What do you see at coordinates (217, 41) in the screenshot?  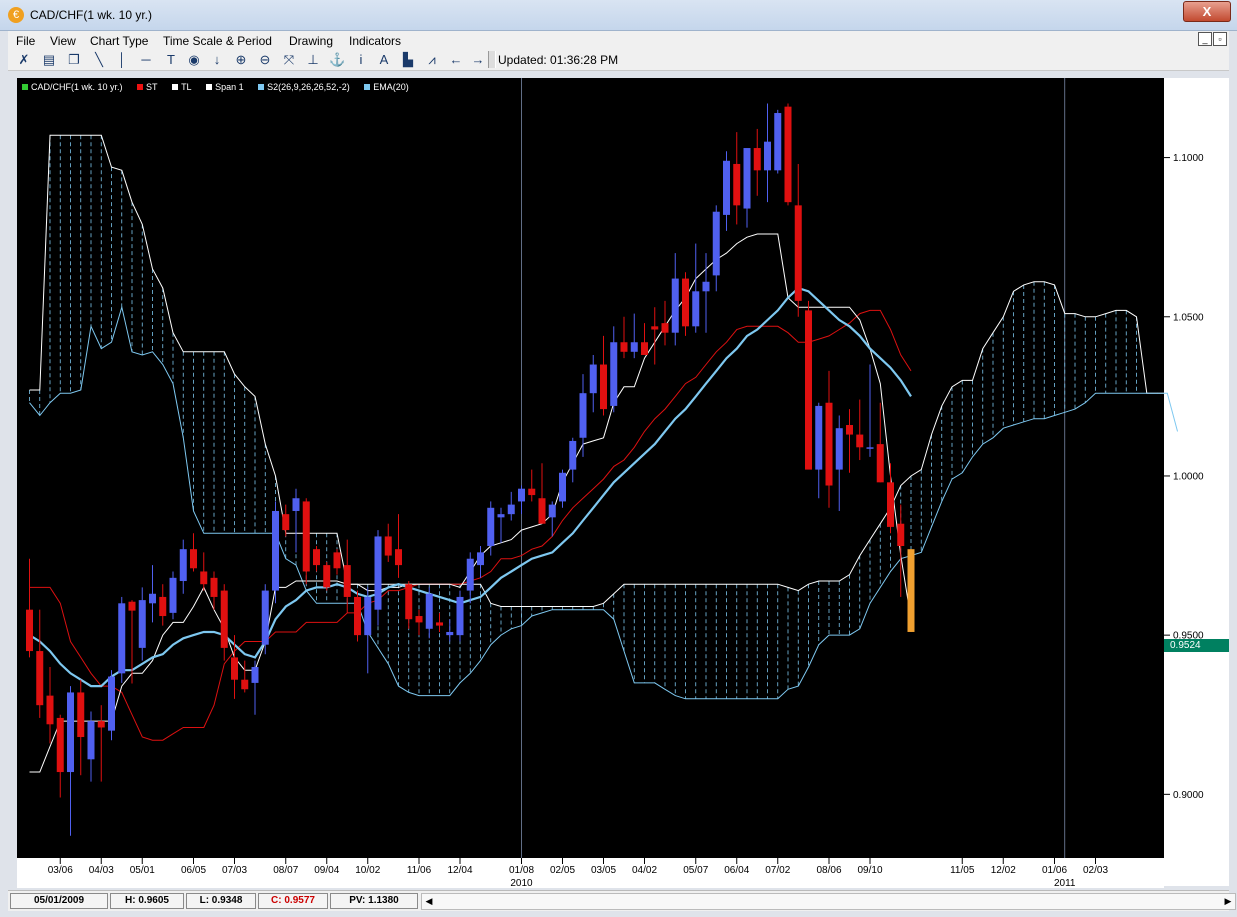 I see `menu-time-scale: Time Scale & Period` at bounding box center [217, 41].